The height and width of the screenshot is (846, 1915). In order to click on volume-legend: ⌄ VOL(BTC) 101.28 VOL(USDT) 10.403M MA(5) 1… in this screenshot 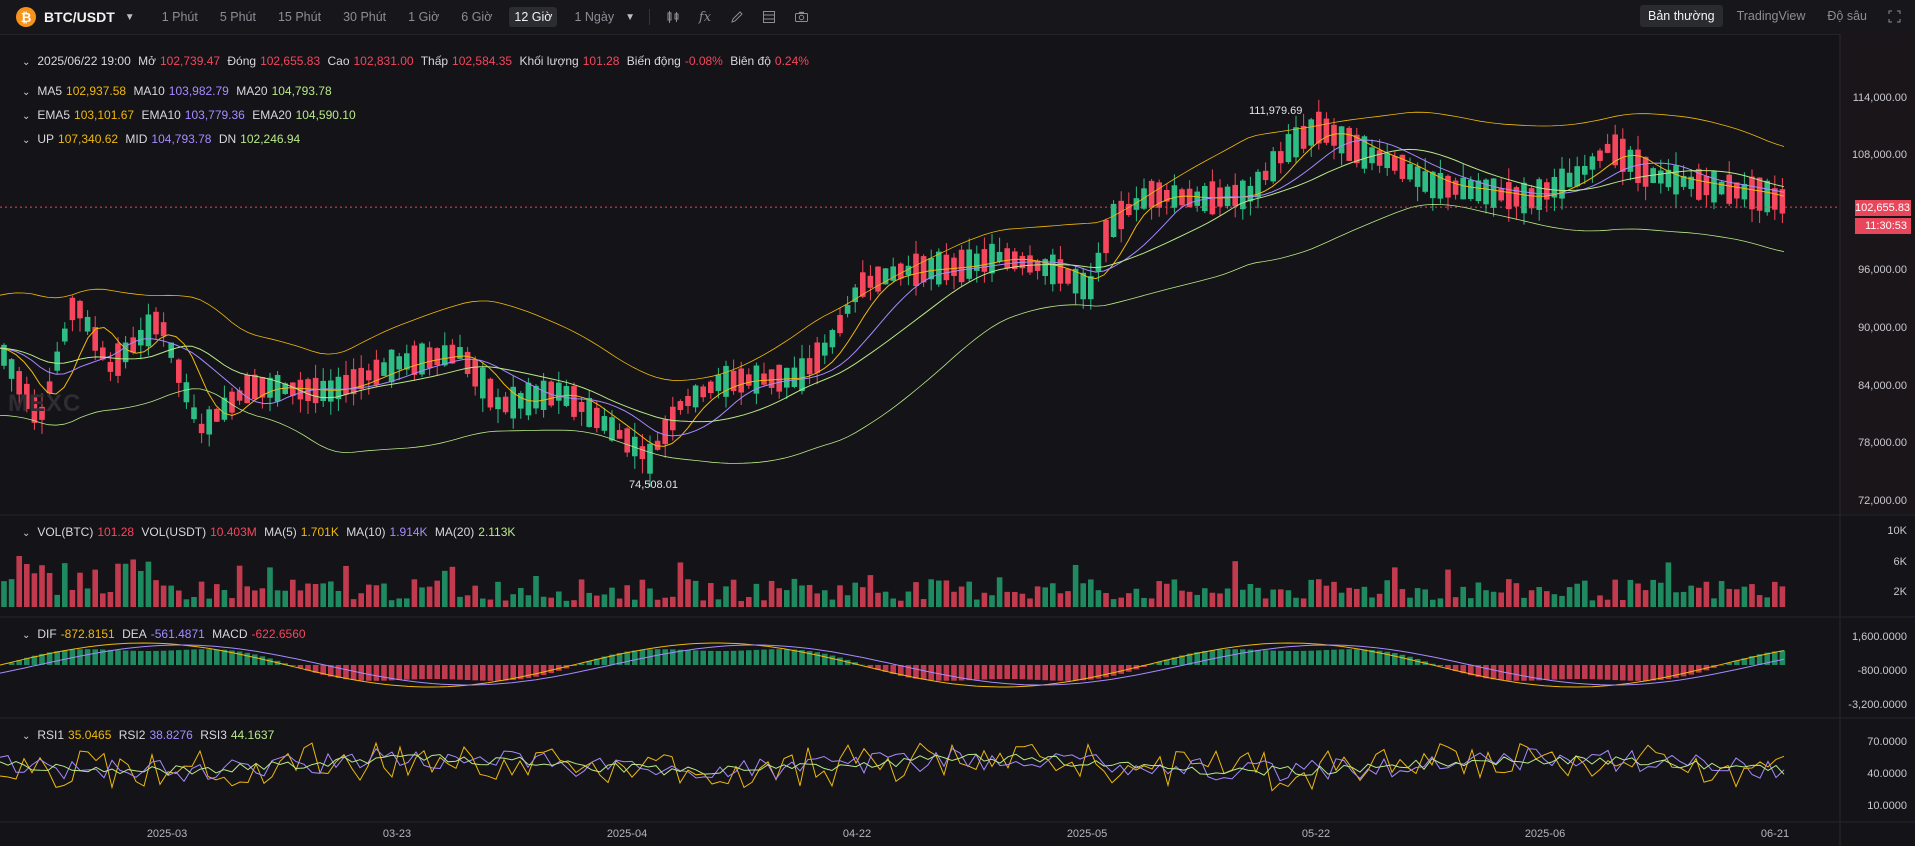, I will do `click(270, 532)`.